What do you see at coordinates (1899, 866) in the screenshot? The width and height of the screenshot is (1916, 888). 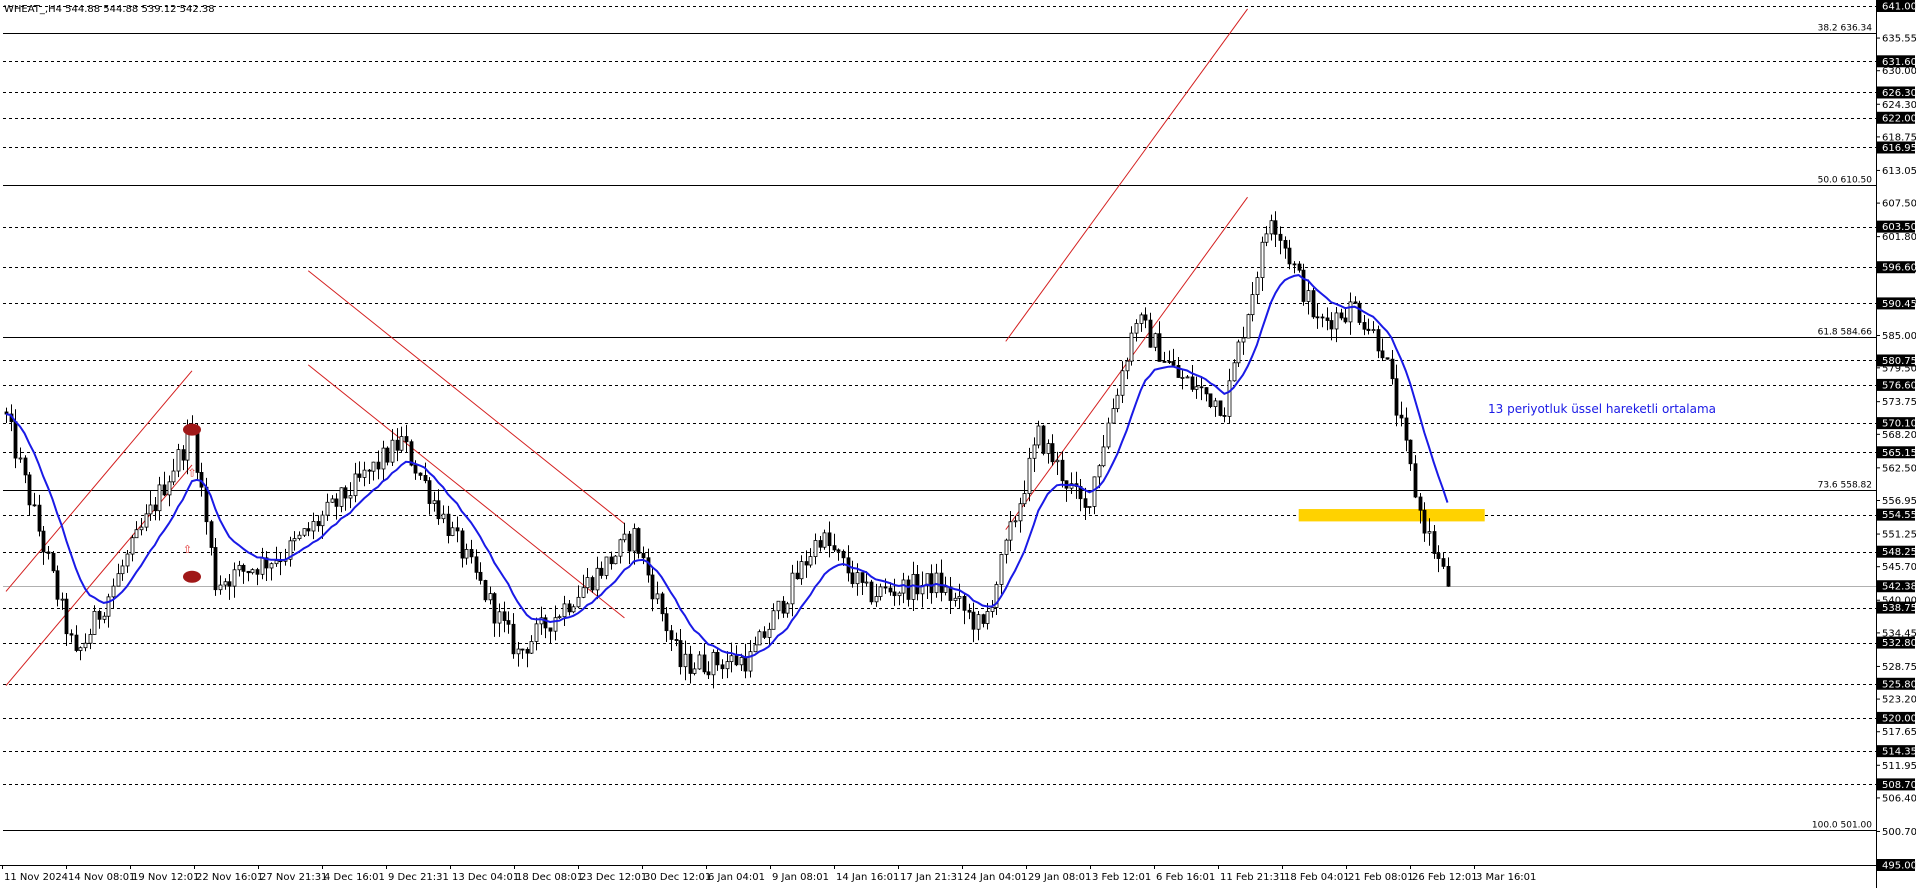 I see `price-tag-label: 495.00` at bounding box center [1899, 866].